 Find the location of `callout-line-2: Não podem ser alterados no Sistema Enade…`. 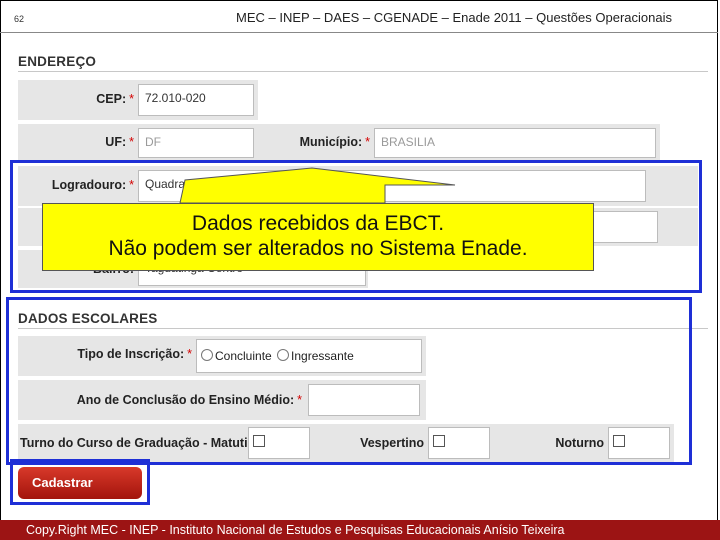

callout-line-2: Não podem ser alterados no Sistema Enade… is located at coordinates (318, 248).